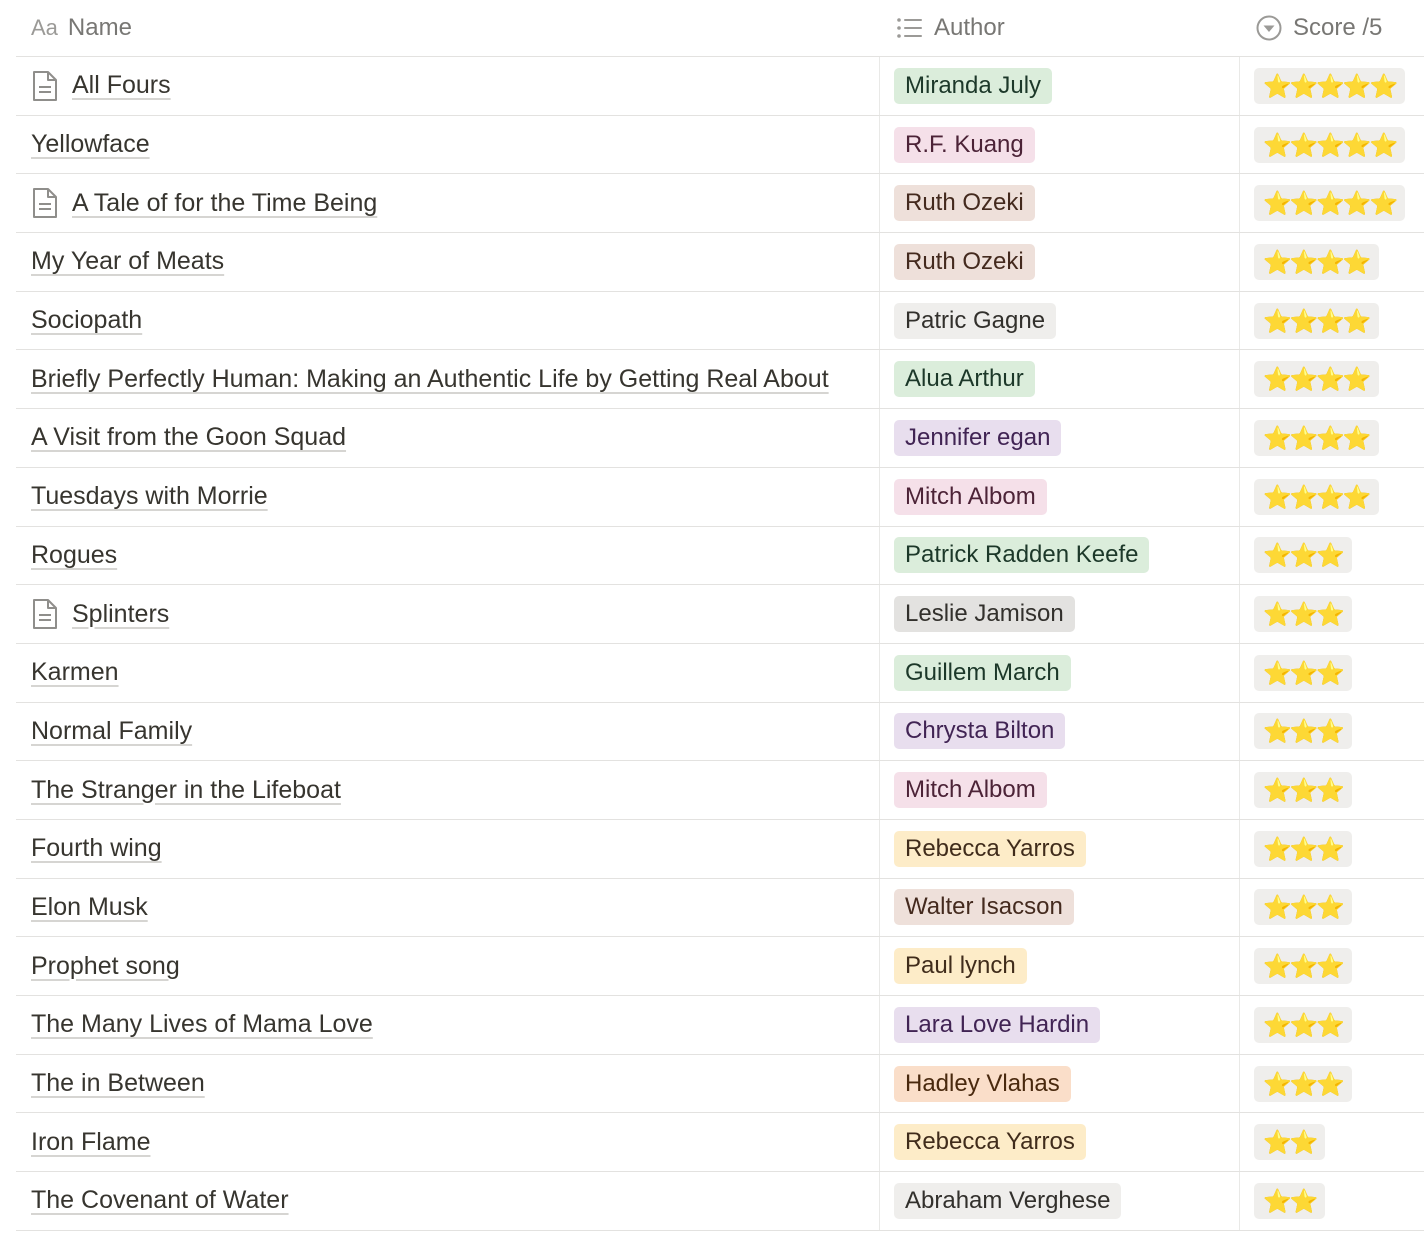 The width and height of the screenshot is (1424, 1240). I want to click on name-cell: Rogues, so click(448, 555).